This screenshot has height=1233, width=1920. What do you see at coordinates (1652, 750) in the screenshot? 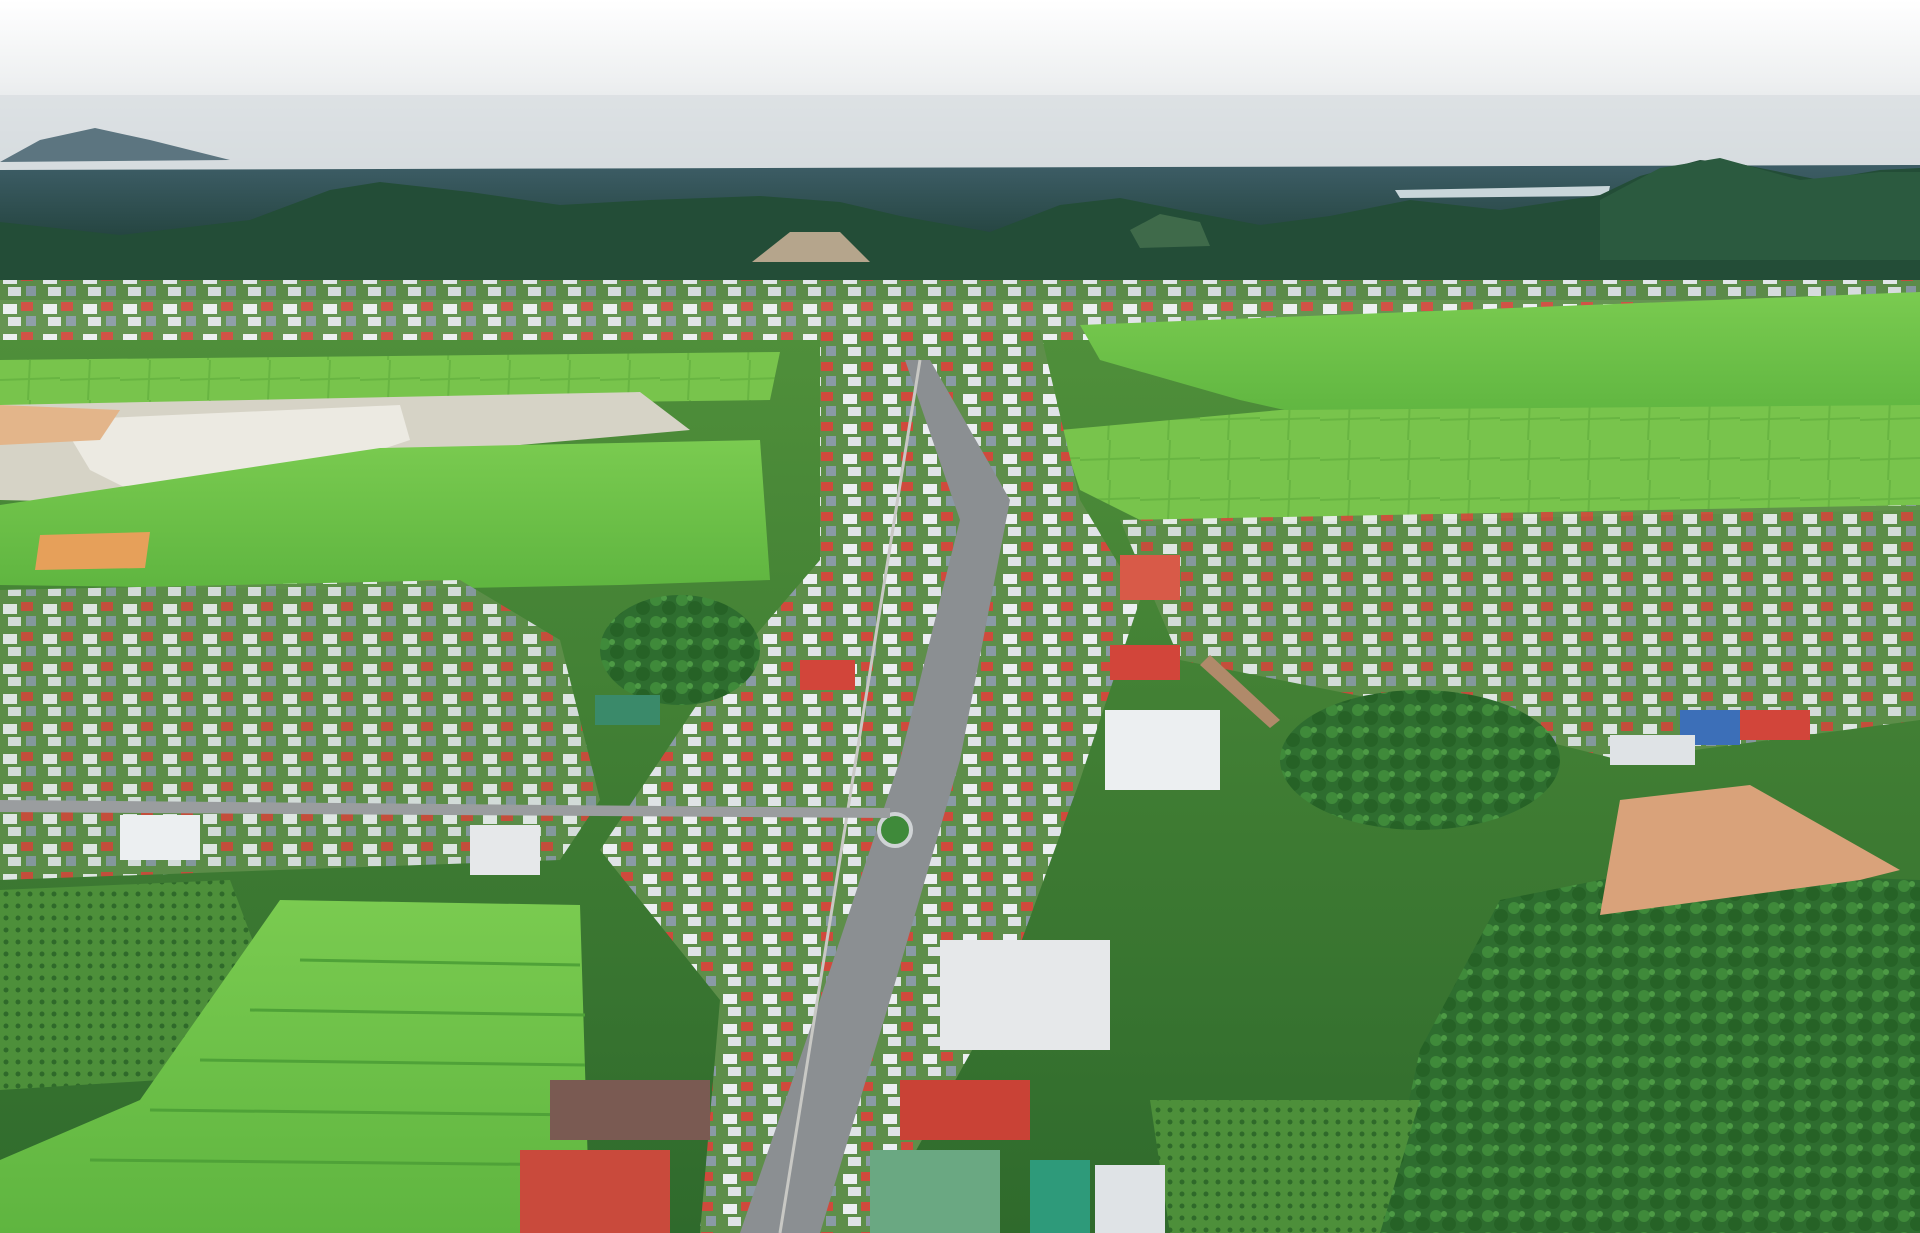
I see `white-house-right` at bounding box center [1652, 750].